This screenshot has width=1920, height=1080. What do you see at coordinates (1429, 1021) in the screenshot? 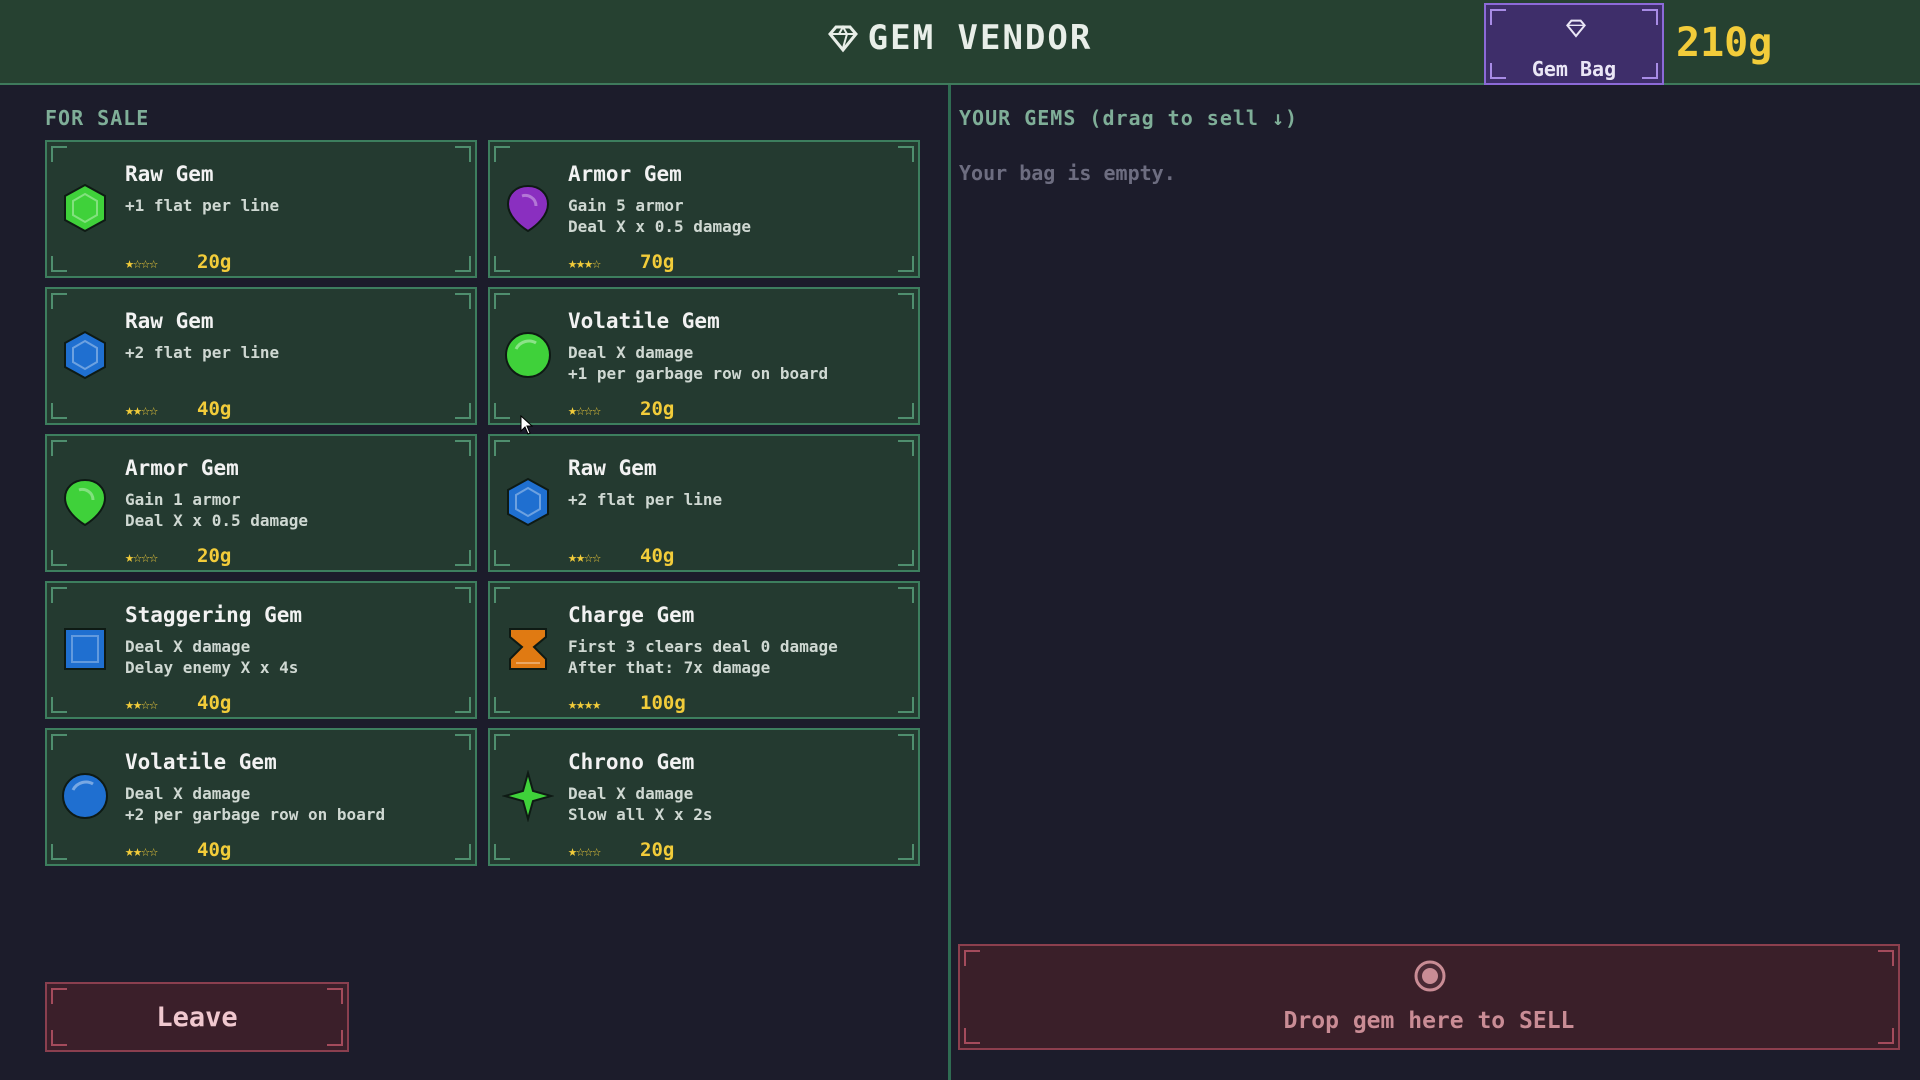
I see `sell-label: Drop gem here to SELL` at bounding box center [1429, 1021].